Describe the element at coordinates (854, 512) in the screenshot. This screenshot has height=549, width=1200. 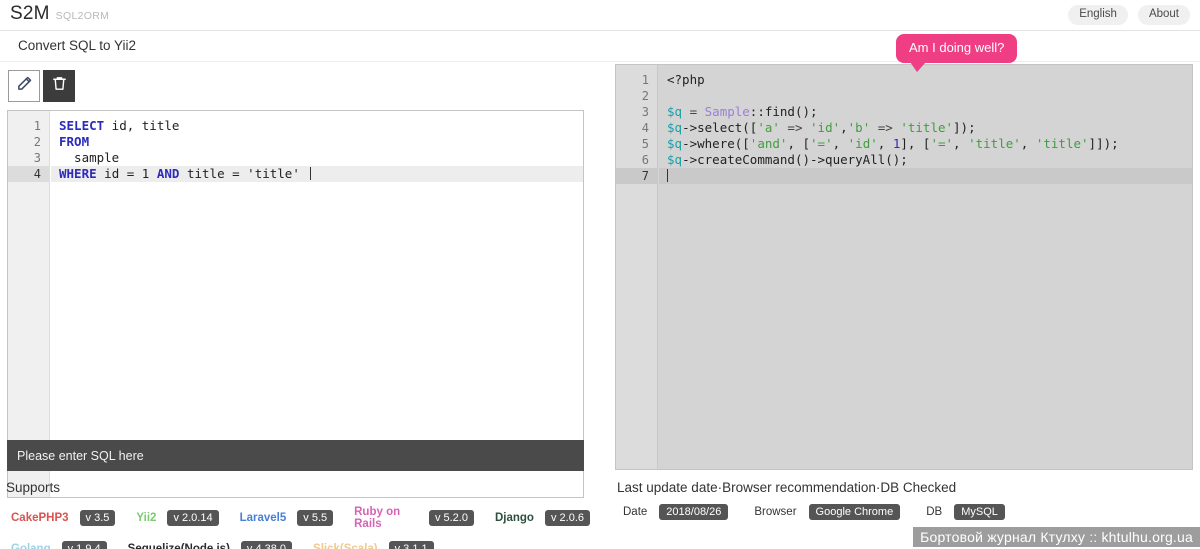
I see `meta-value-badge: Google Chrome` at that location.